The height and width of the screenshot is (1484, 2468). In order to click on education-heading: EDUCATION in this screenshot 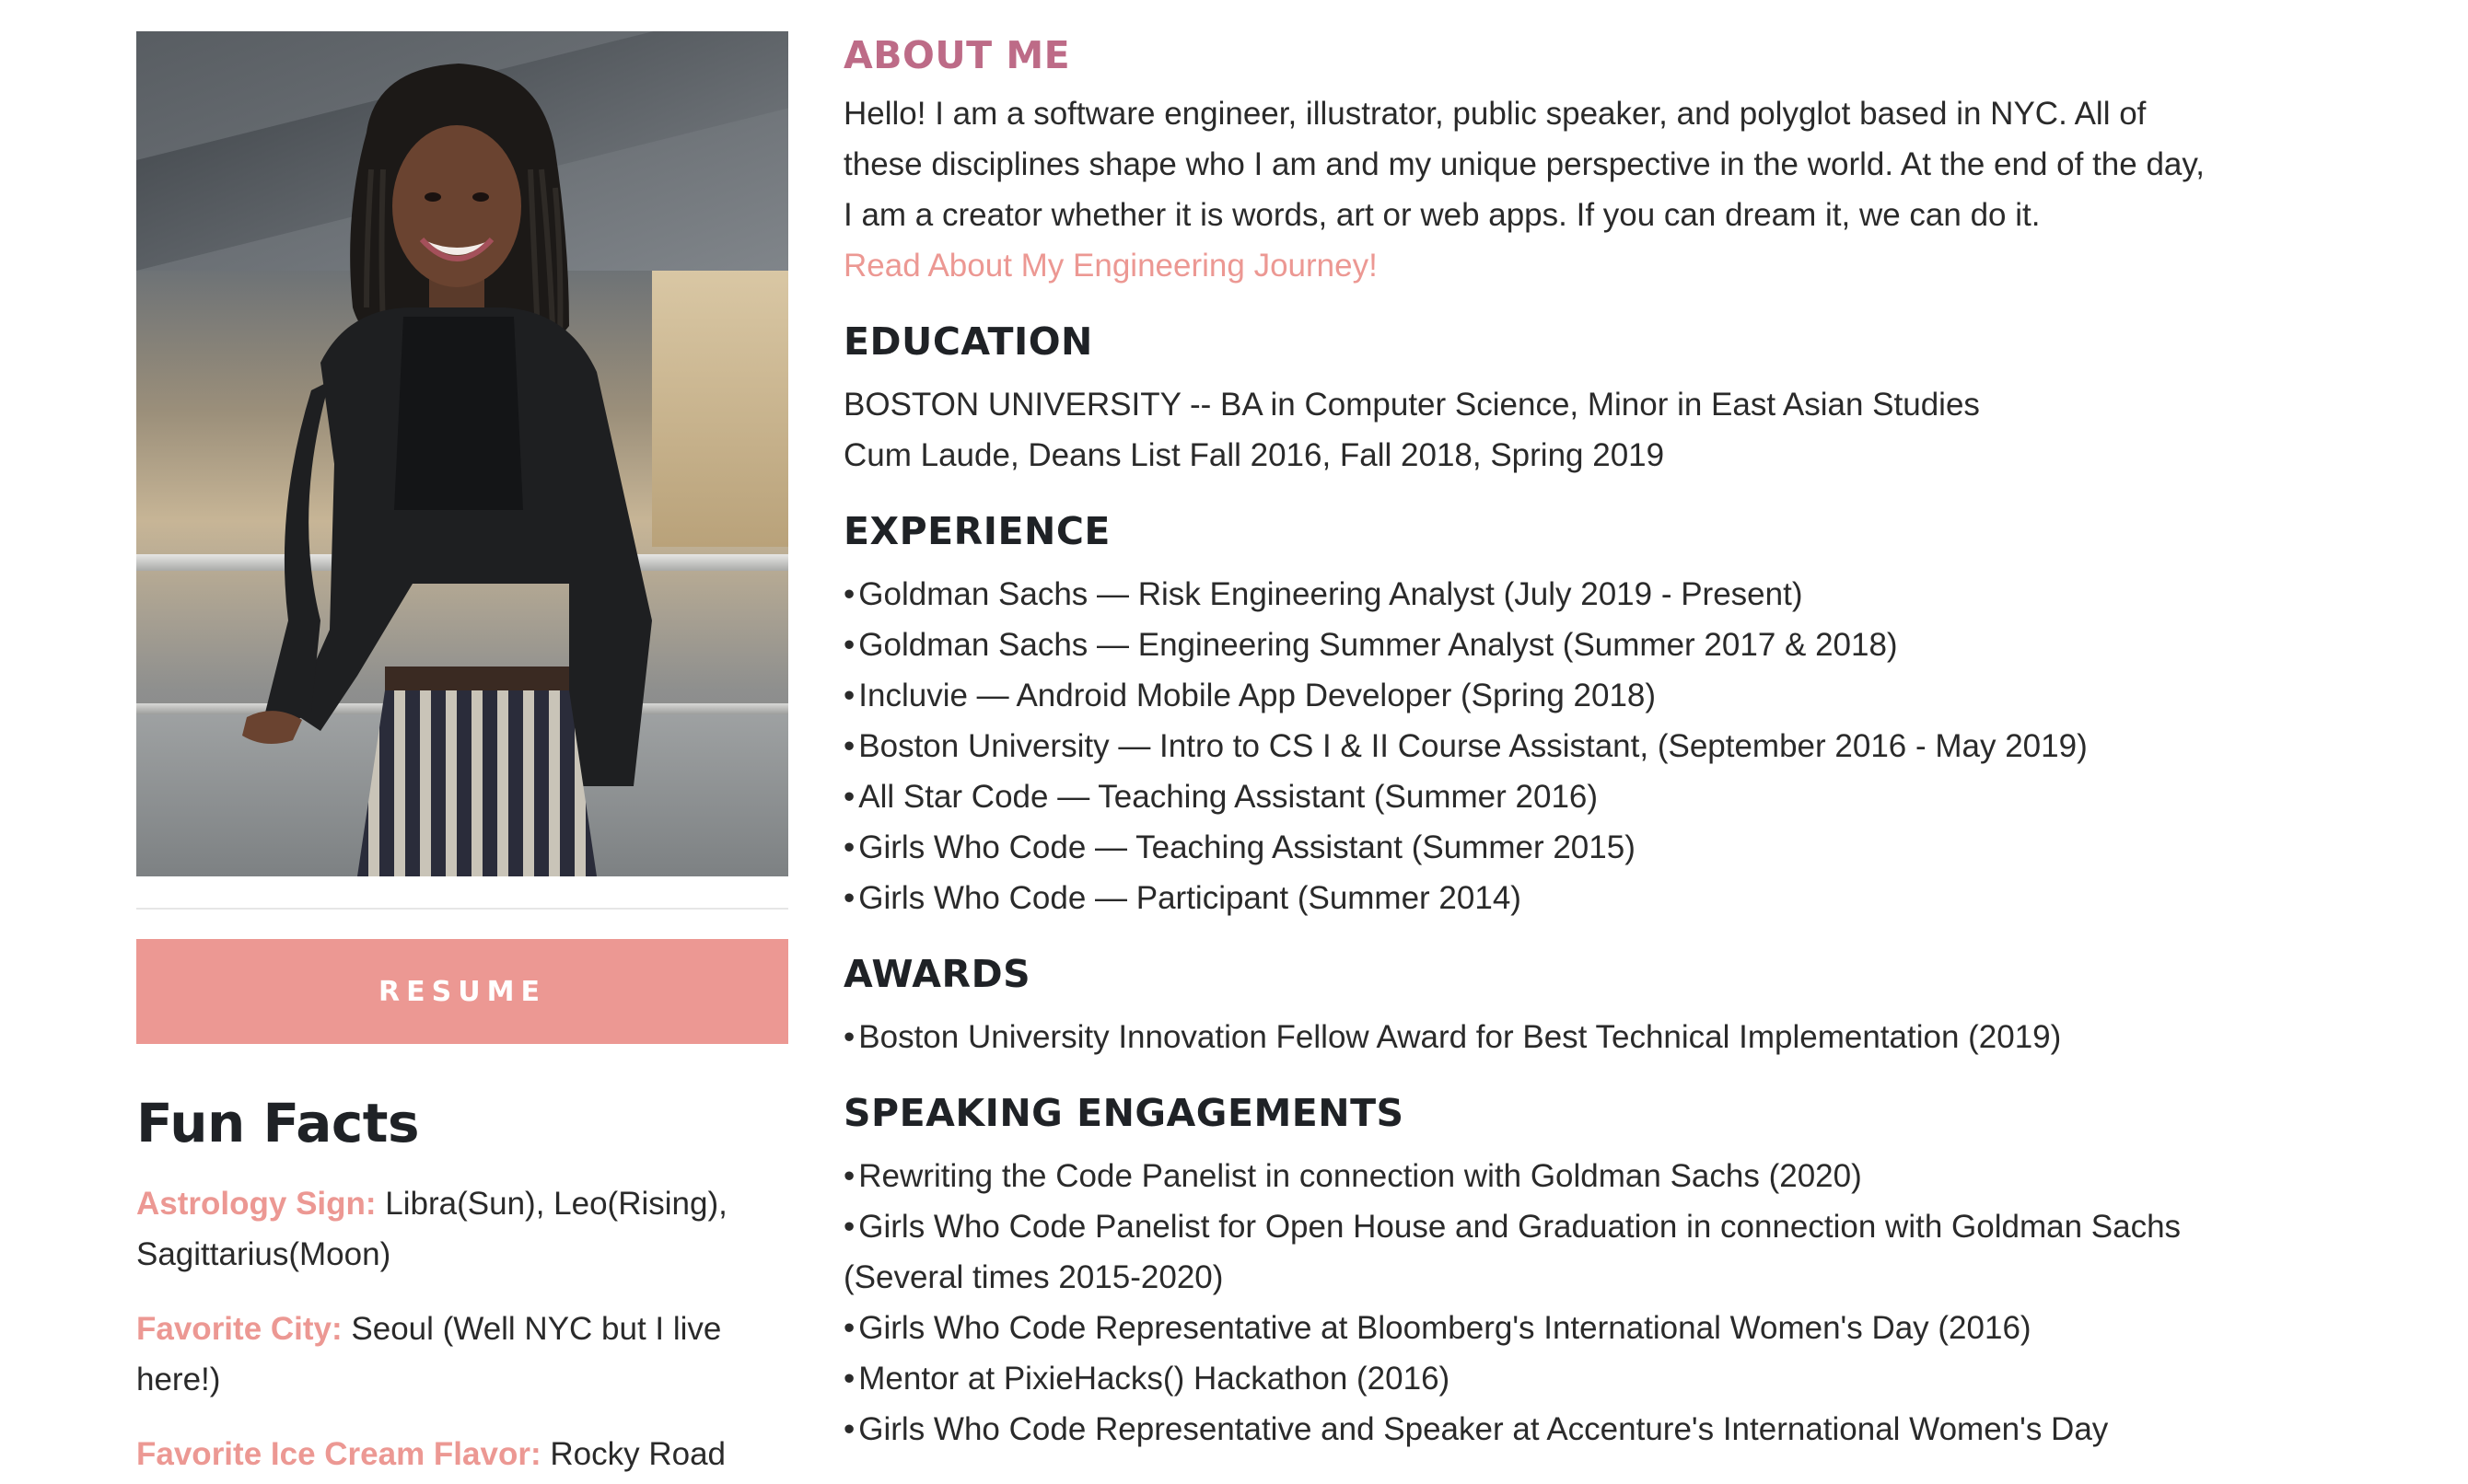, I will do `click(969, 341)`.